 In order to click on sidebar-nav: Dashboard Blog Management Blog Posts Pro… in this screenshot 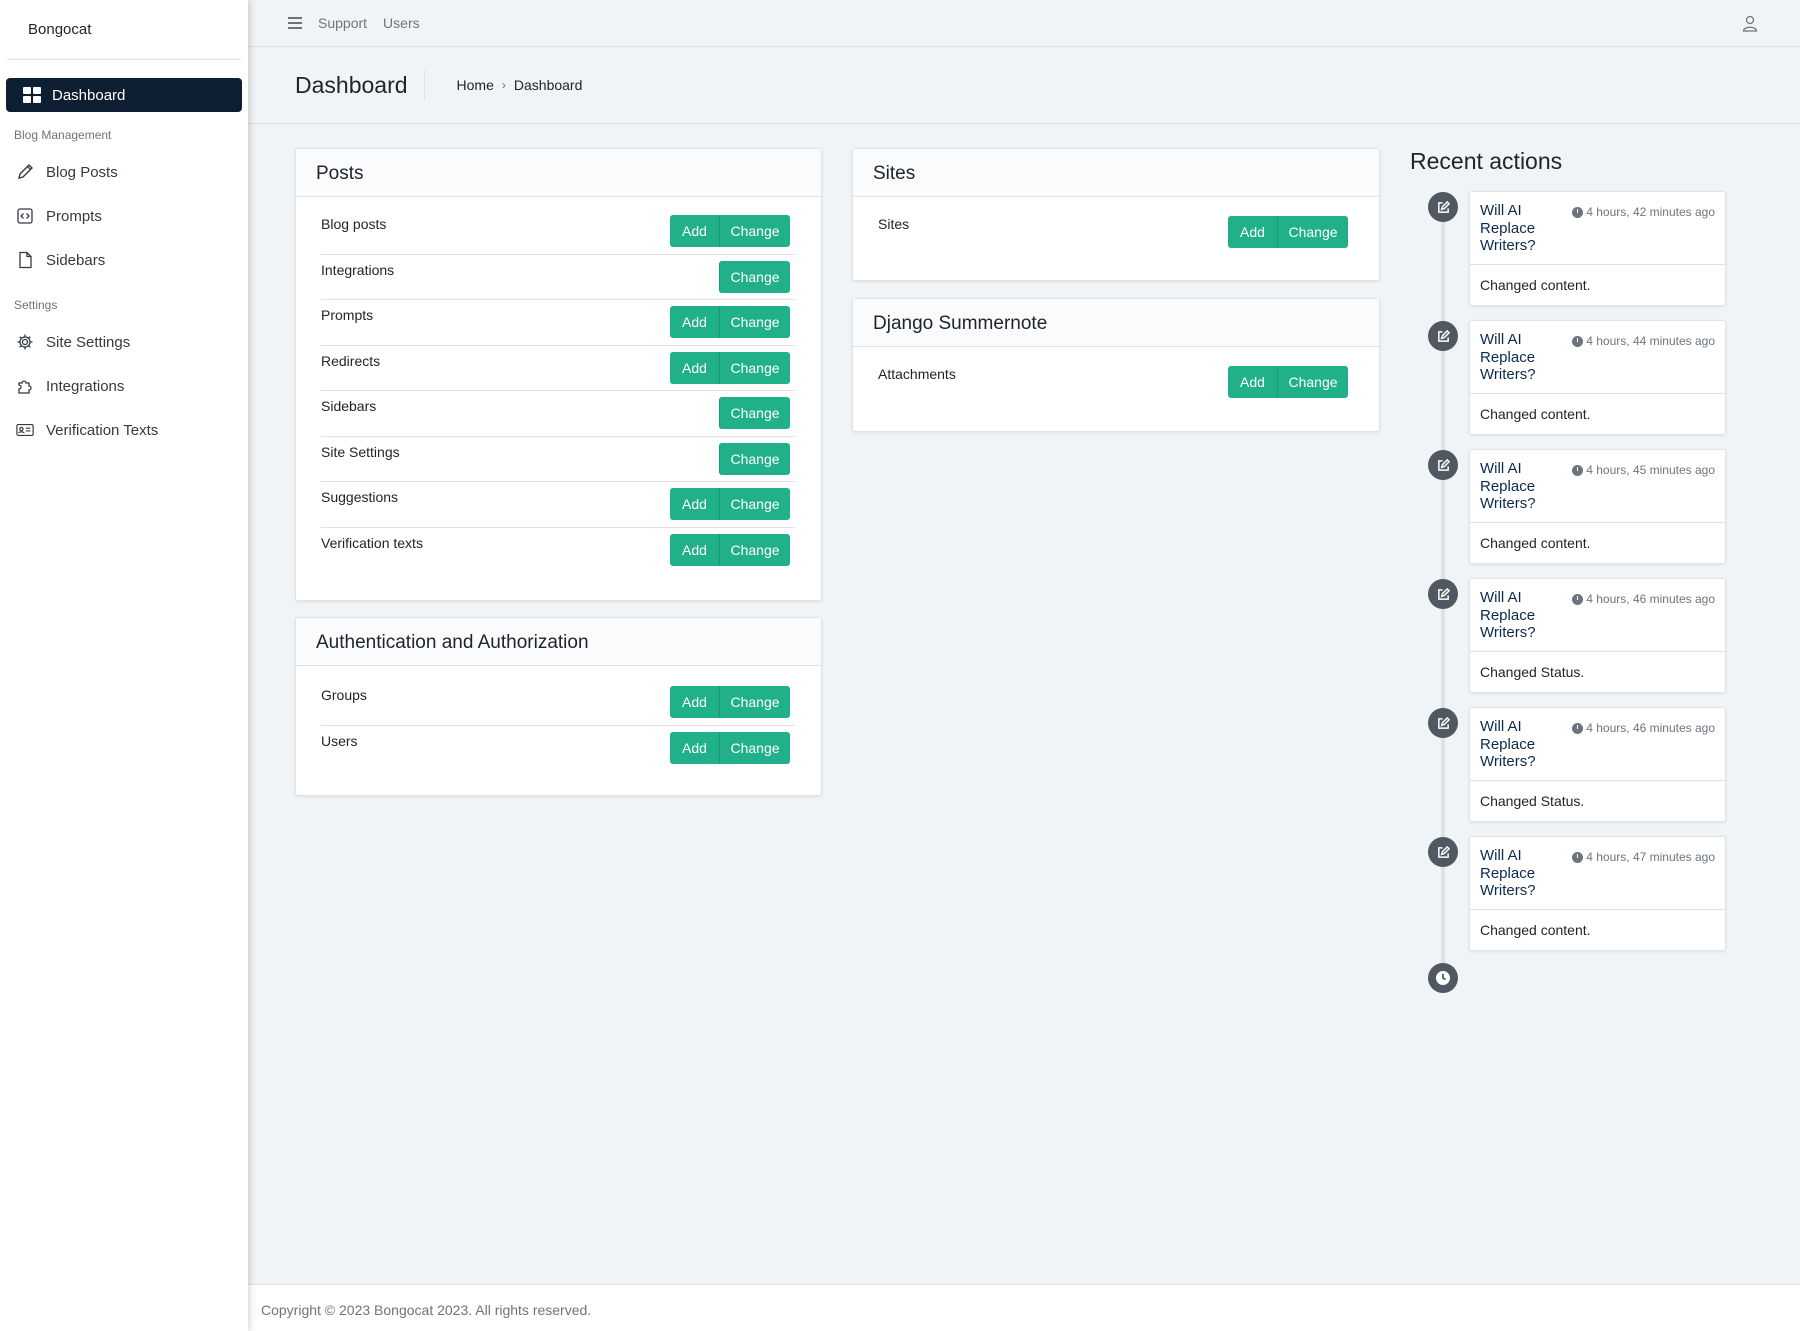, I will do `click(124, 256)`.